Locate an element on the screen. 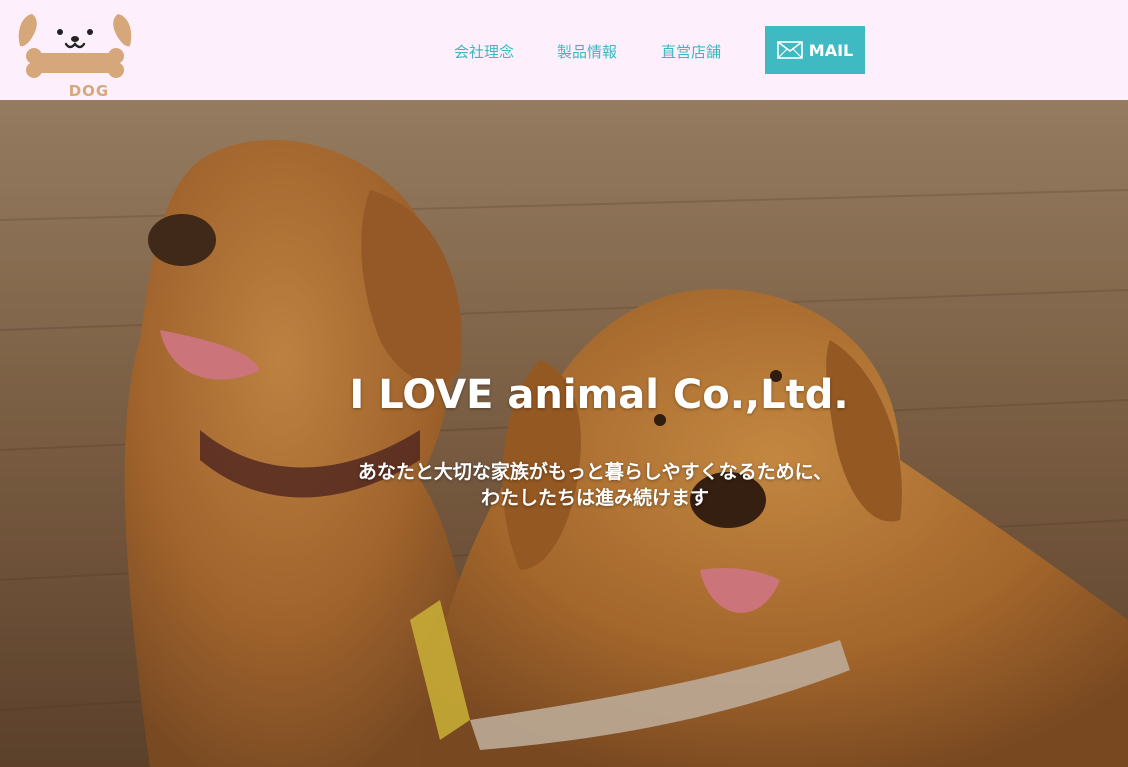 This screenshot has width=1128, height=767. site-header: DOG 会社理念 製品情報 直営店舗 MAIL is located at coordinates (564, 50).